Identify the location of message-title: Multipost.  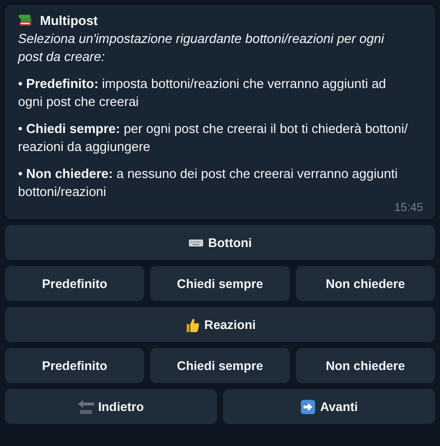
(69, 21).